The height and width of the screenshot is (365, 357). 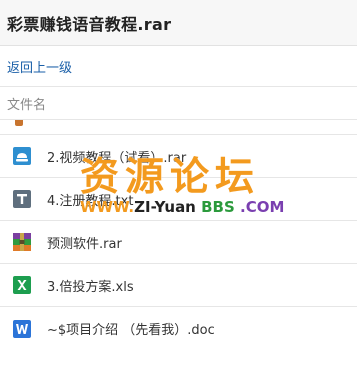 What do you see at coordinates (178, 127) in the screenshot?
I see `list-item-partial` at bounding box center [178, 127].